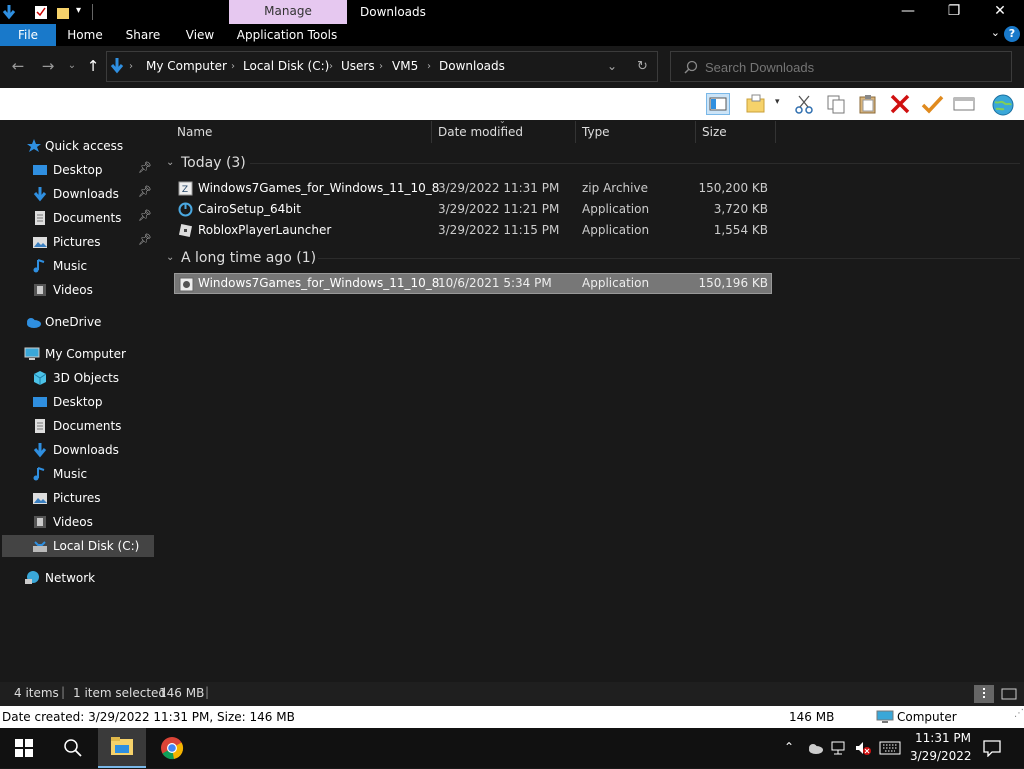 Image resolution: width=1024 pixels, height=769 pixels. Describe the element at coordinates (213, 163) in the screenshot. I see `group-header-today: Today (3)` at that location.